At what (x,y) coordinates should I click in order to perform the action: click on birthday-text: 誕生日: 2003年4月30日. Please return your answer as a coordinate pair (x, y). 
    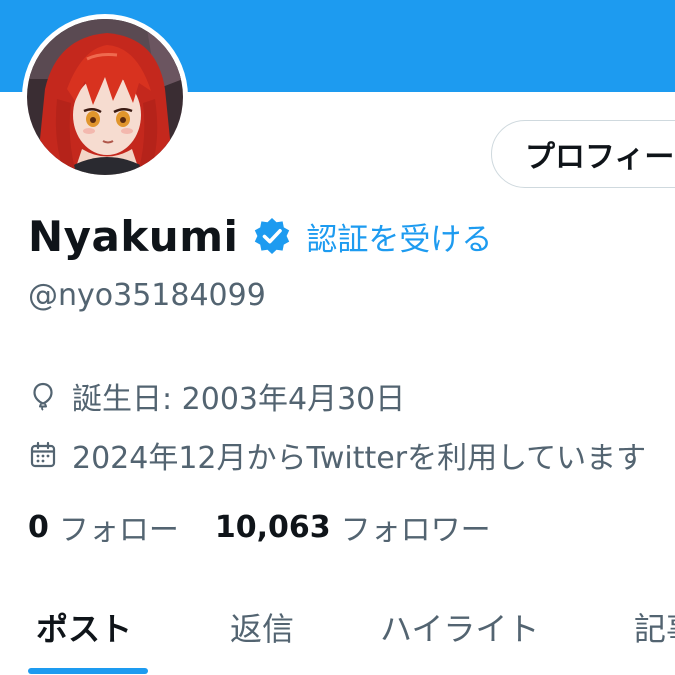
    Looking at the image, I should click on (239, 399).